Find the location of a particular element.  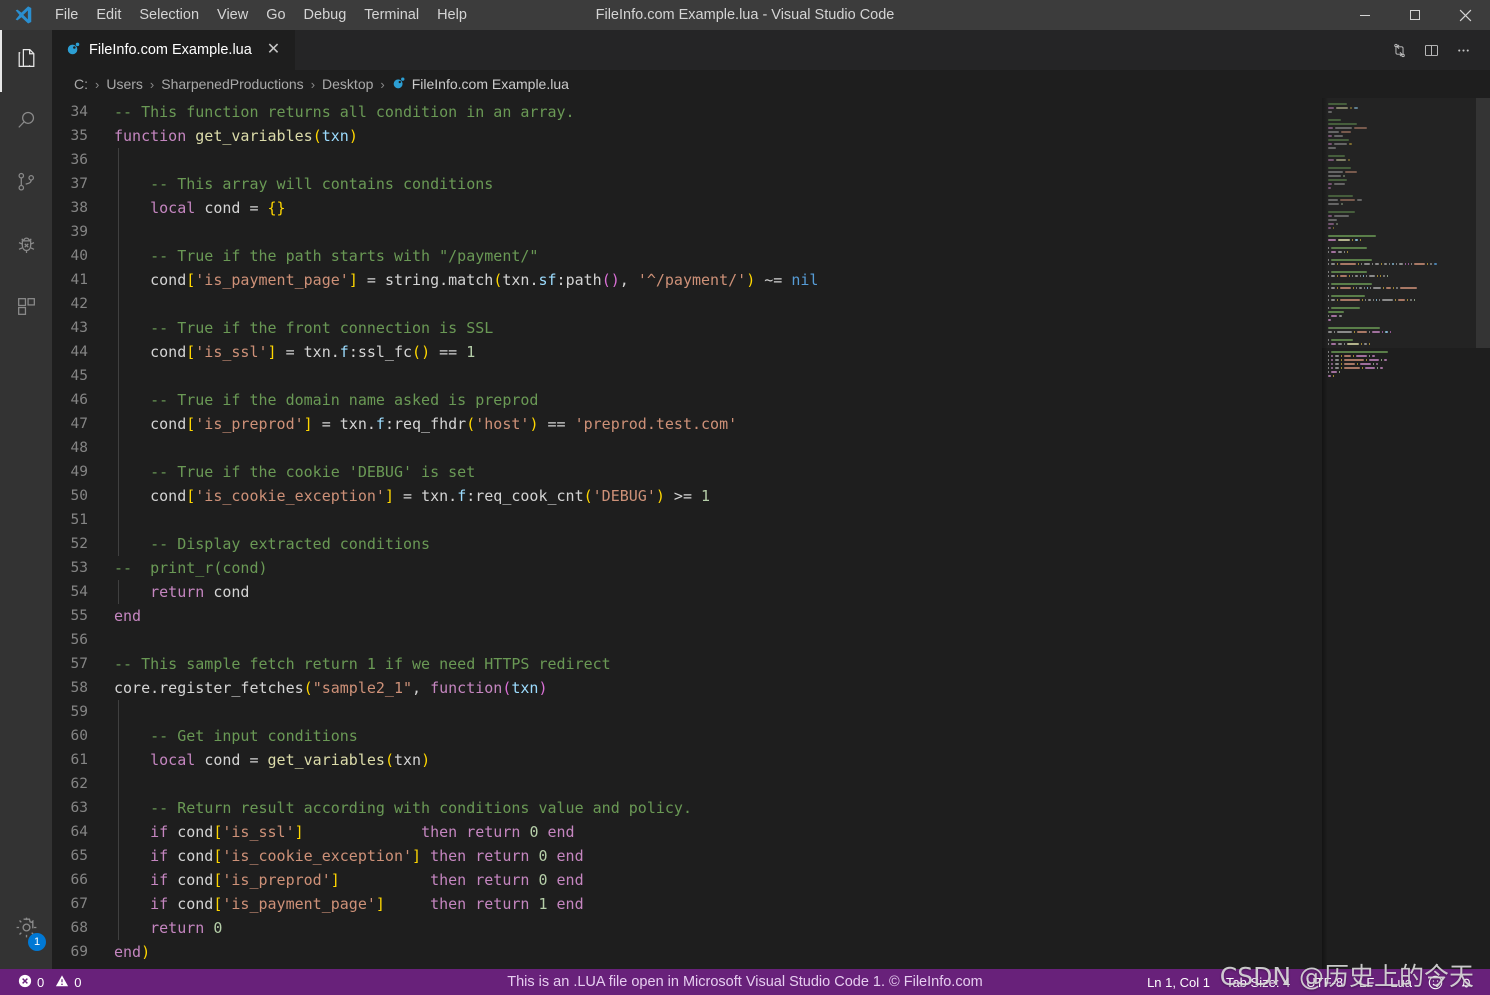

code-line: 54 return cond is located at coordinates (687, 592).